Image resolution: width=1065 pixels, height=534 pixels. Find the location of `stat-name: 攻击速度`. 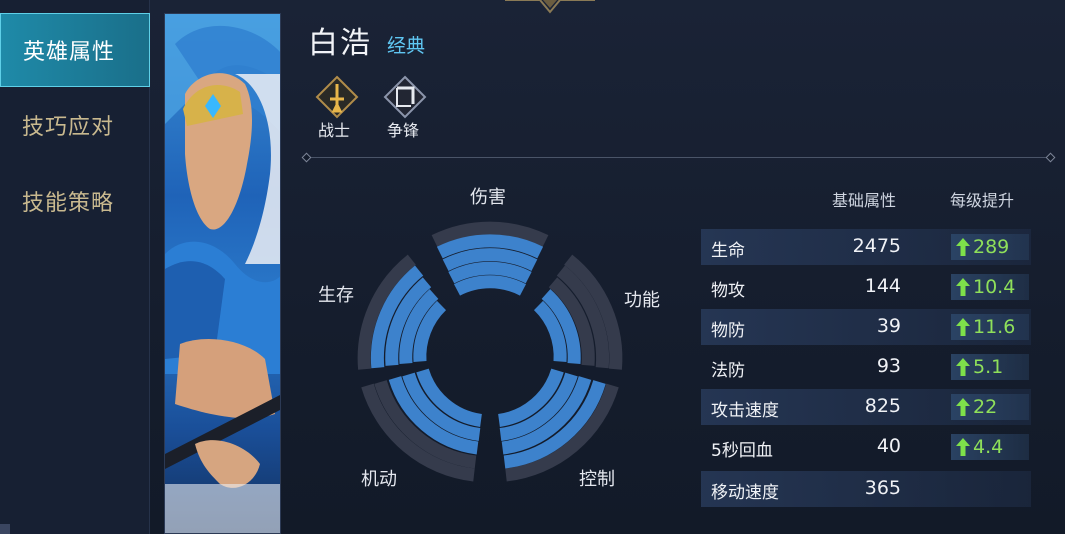

stat-name: 攻击速度 is located at coordinates (745, 411).